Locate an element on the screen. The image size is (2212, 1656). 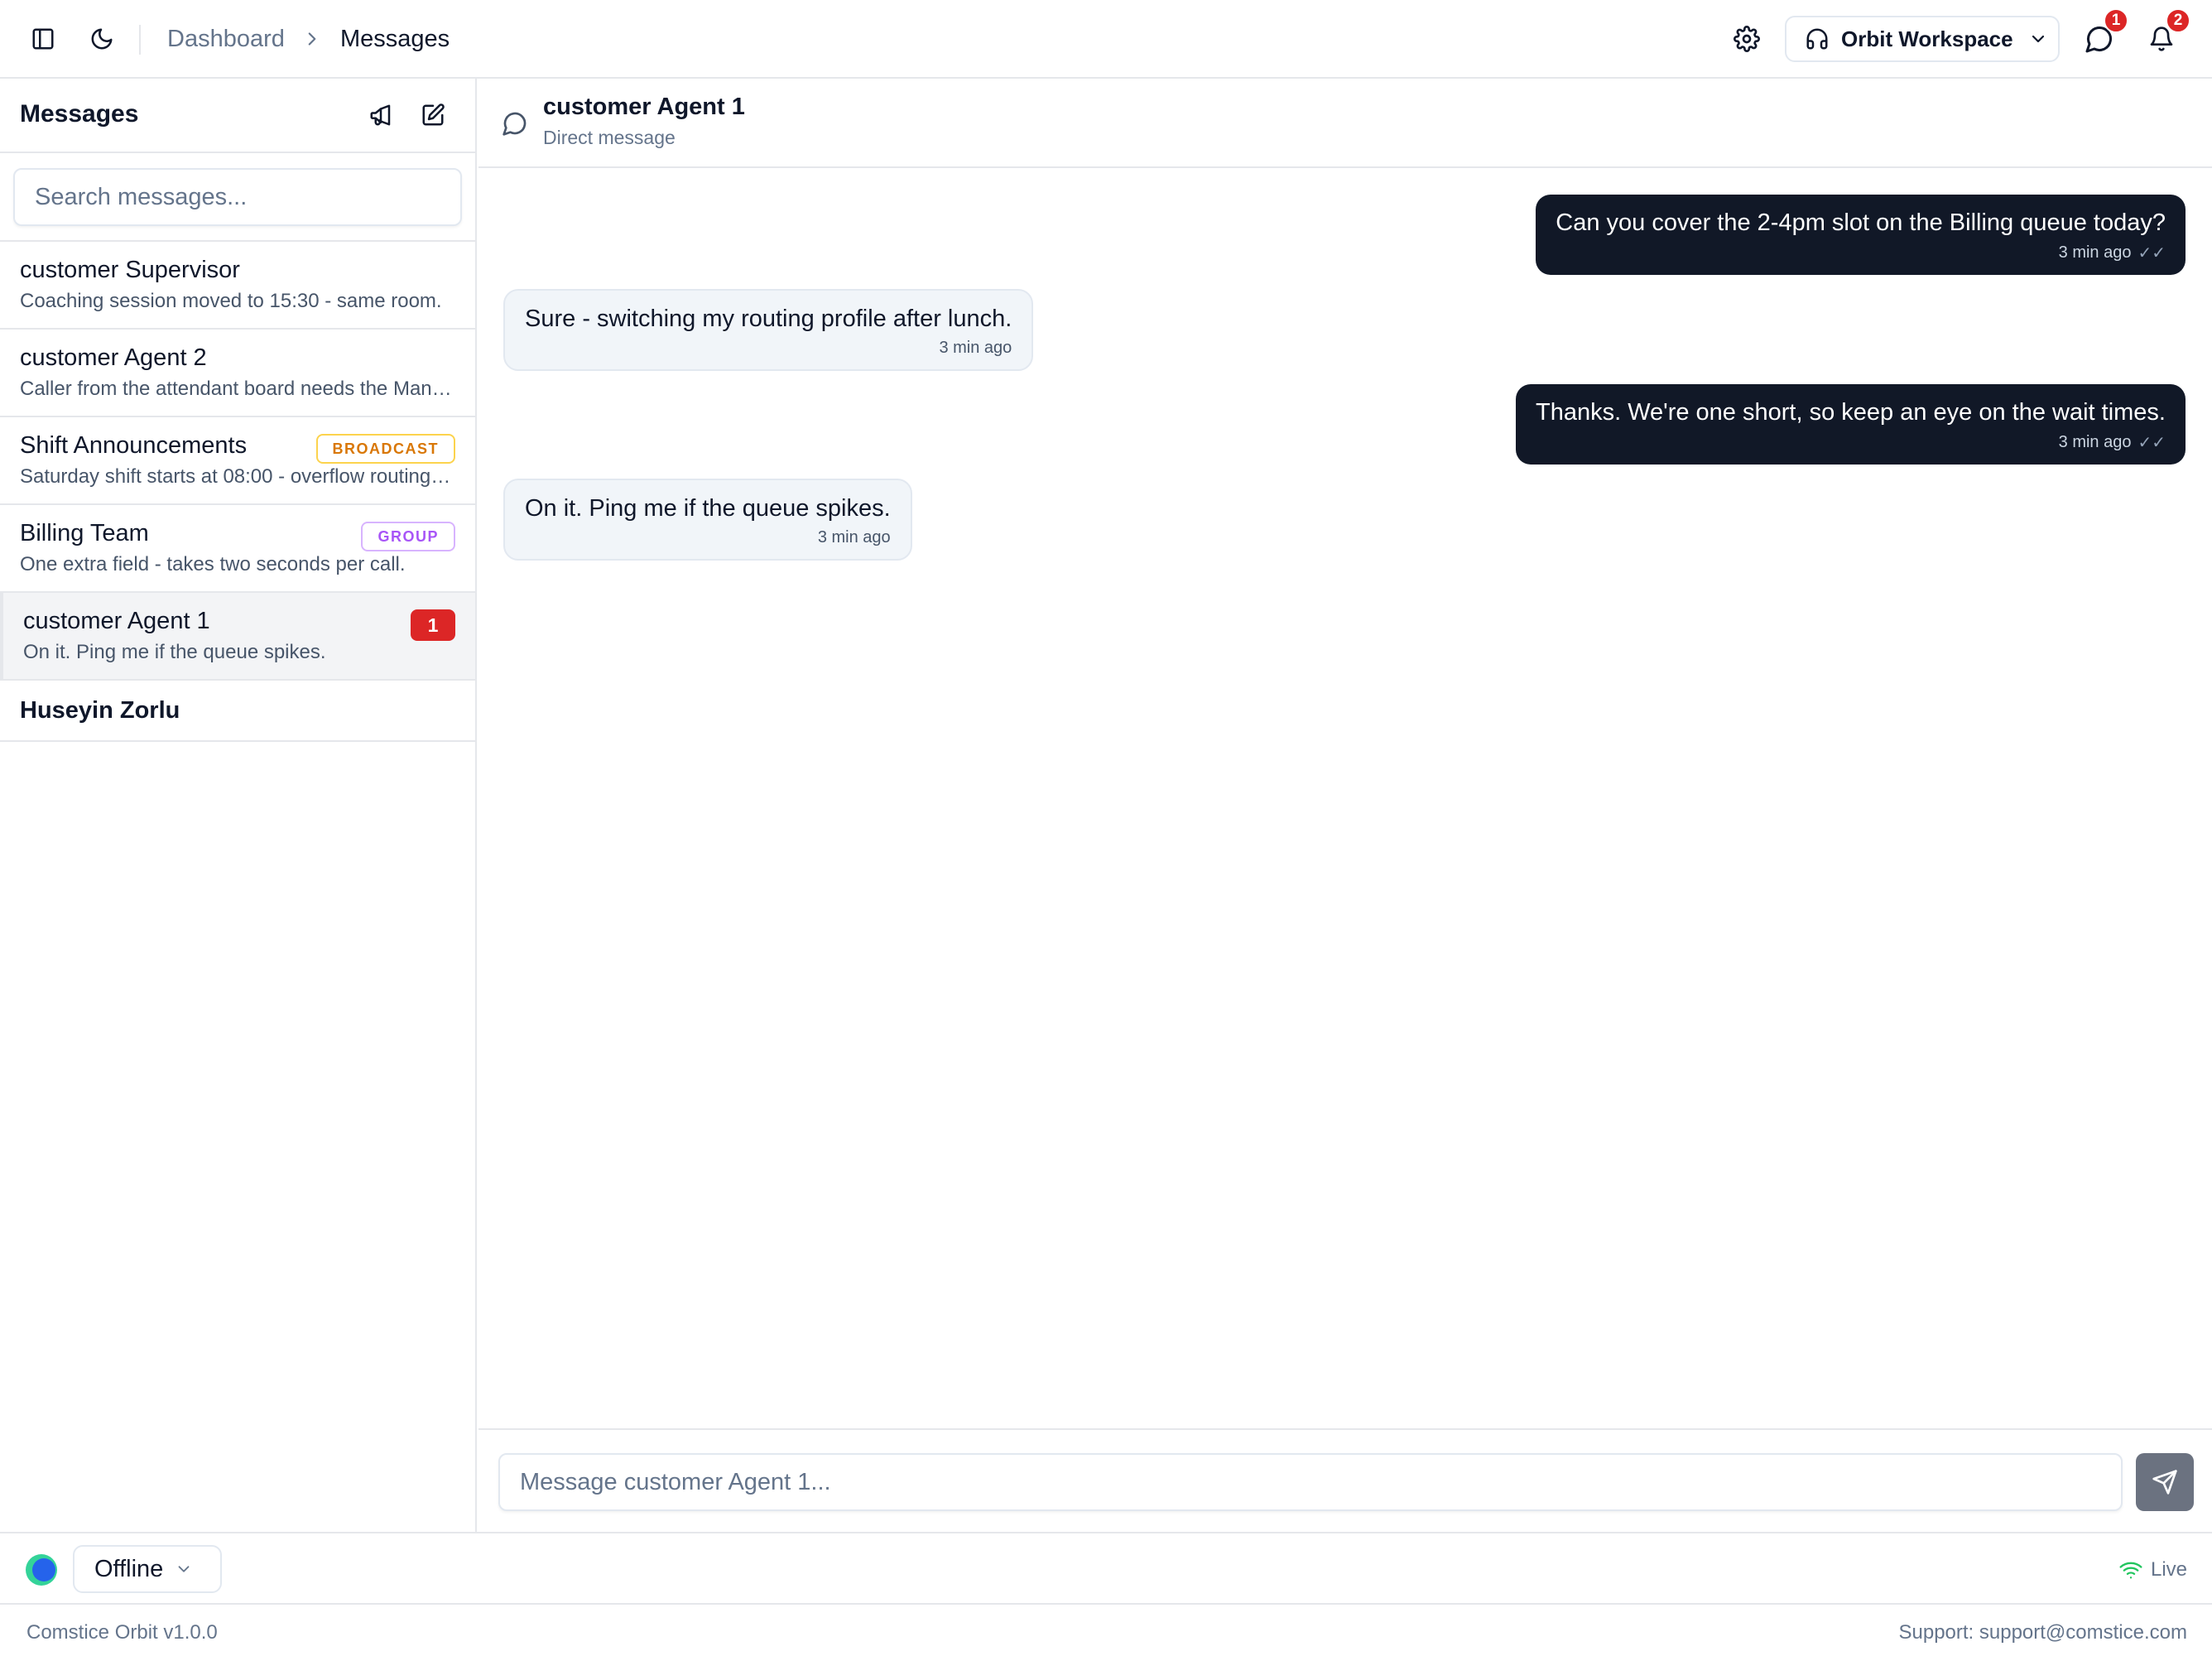
status-bar: Offline Live is located at coordinates (1106, 1567).